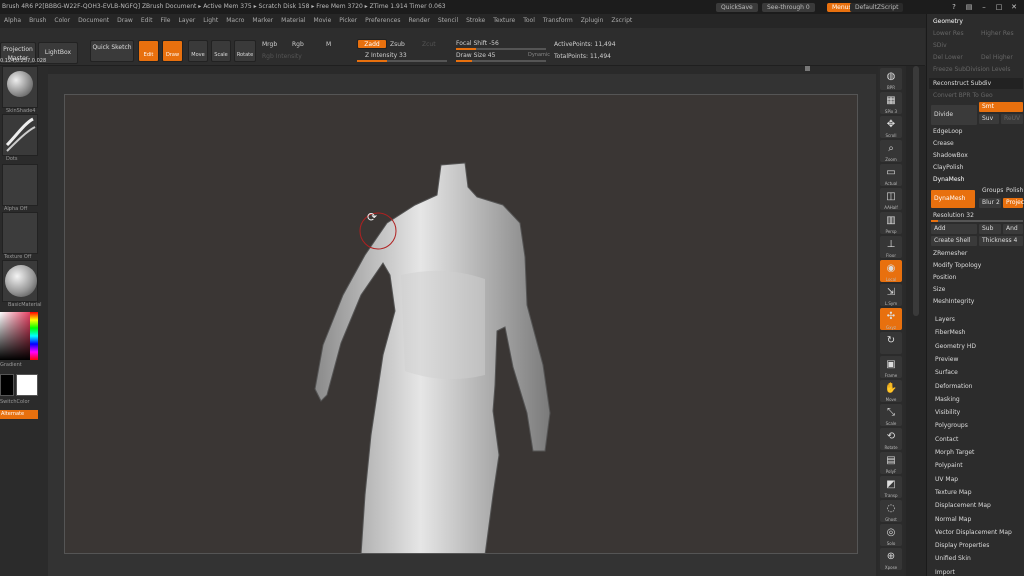 The image size is (1024, 576). Describe the element at coordinates (20, 135) in the screenshot. I see `stroke-thumbnail` at that location.